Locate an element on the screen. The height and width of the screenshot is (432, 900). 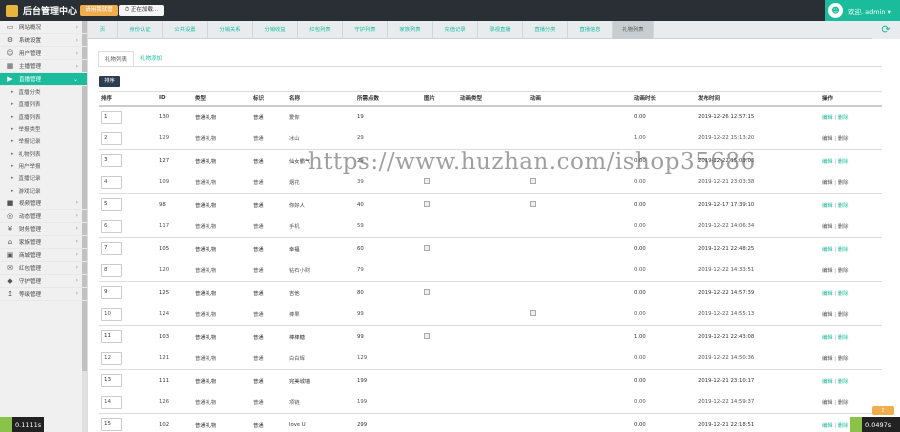
time-cell: 2019-12-21 23:10:17 is located at coordinates (758, 380).